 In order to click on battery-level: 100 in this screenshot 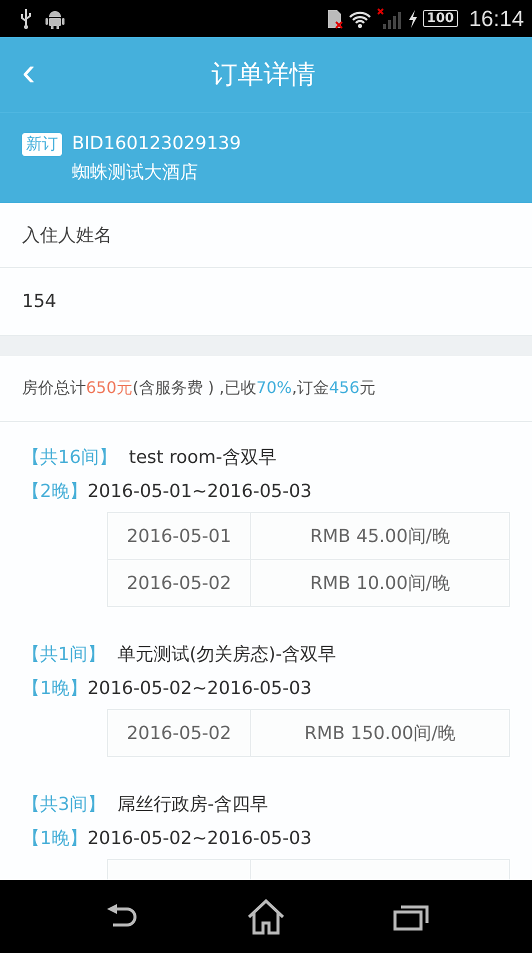, I will do `click(440, 18)`.